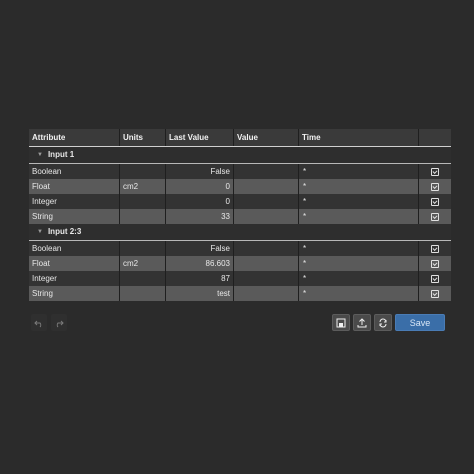 This screenshot has width=474, height=474. I want to click on group-label: Input 1, so click(61, 154).